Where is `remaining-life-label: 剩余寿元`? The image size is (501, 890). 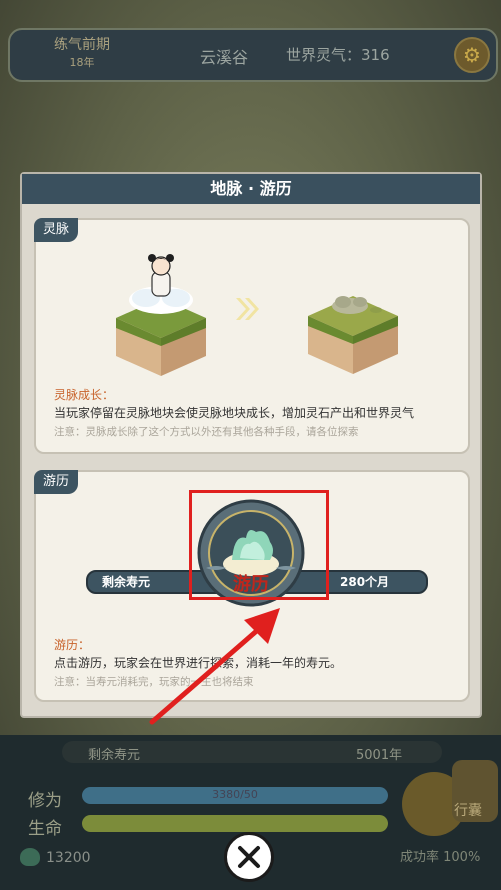 remaining-life-label: 剩余寿元 is located at coordinates (126, 582).